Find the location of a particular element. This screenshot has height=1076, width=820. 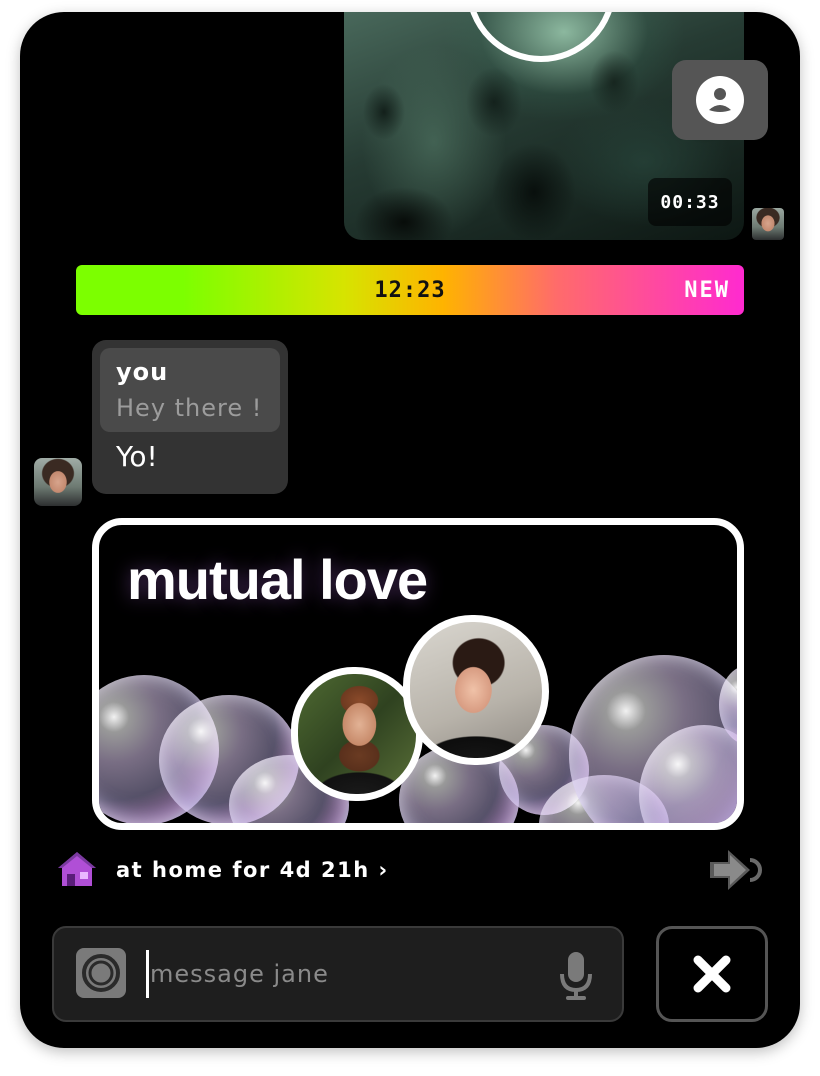

close-button is located at coordinates (712, 974).